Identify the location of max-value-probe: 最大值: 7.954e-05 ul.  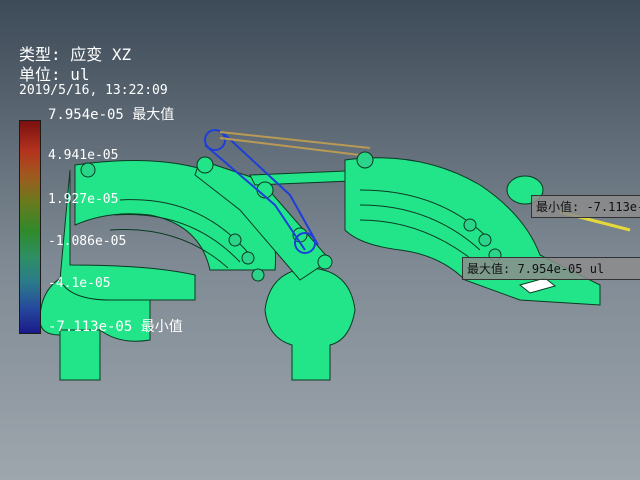
(551, 268).